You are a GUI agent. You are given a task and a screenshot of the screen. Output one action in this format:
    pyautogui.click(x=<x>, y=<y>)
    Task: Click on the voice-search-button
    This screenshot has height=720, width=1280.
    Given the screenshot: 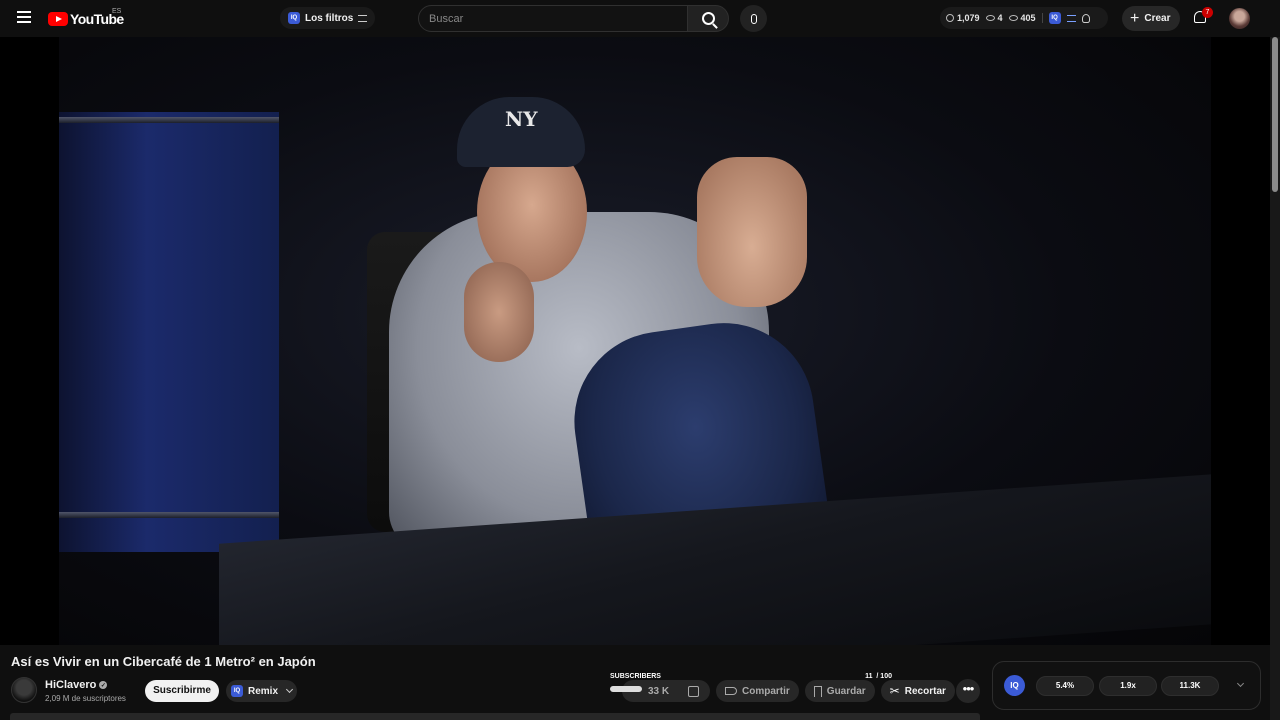 What is the action you would take?
    pyautogui.click(x=753, y=18)
    